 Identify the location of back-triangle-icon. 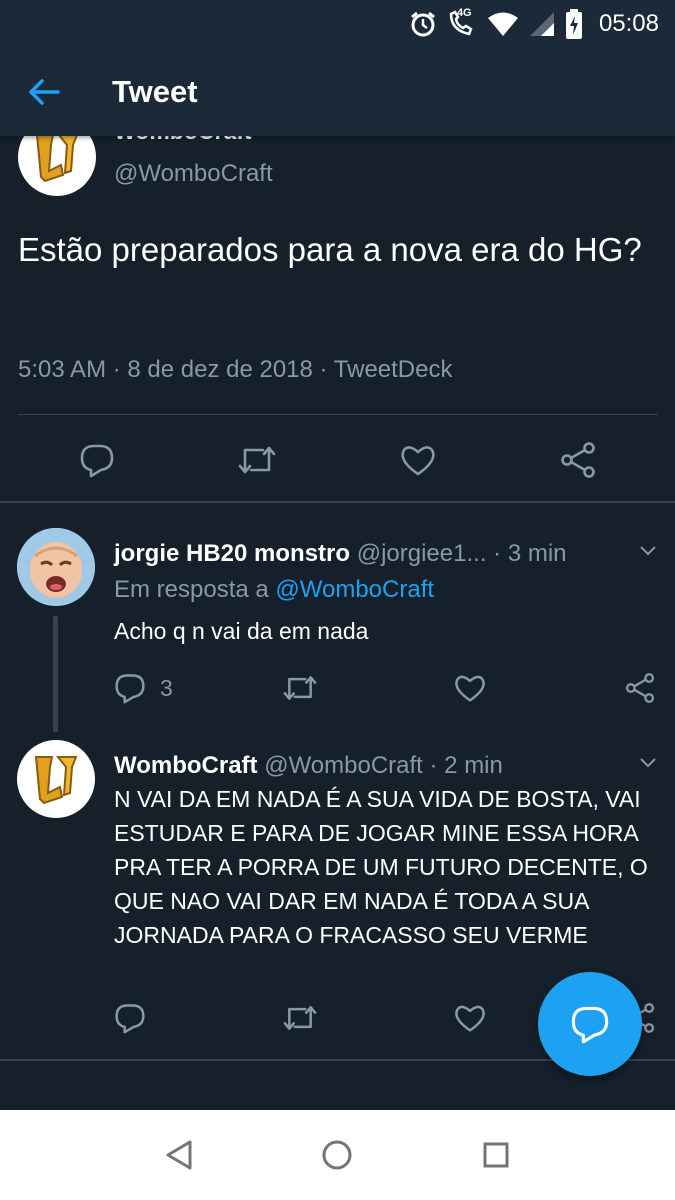
(179, 1155).